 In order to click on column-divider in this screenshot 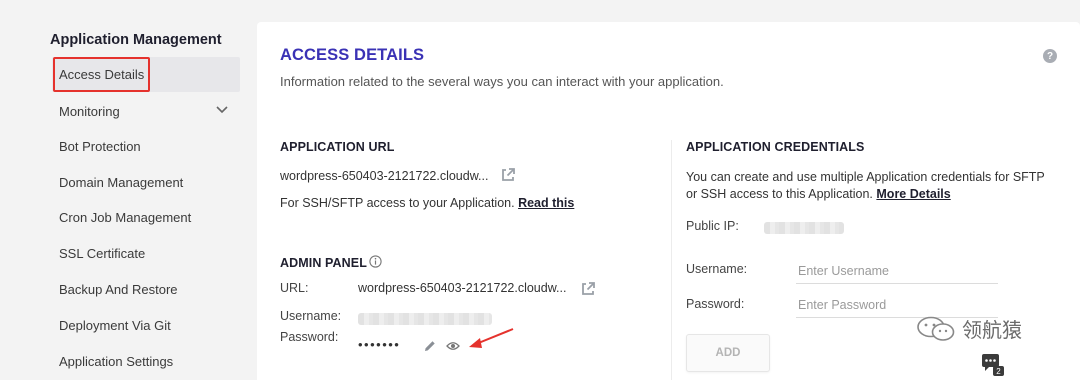, I will do `click(671, 260)`.